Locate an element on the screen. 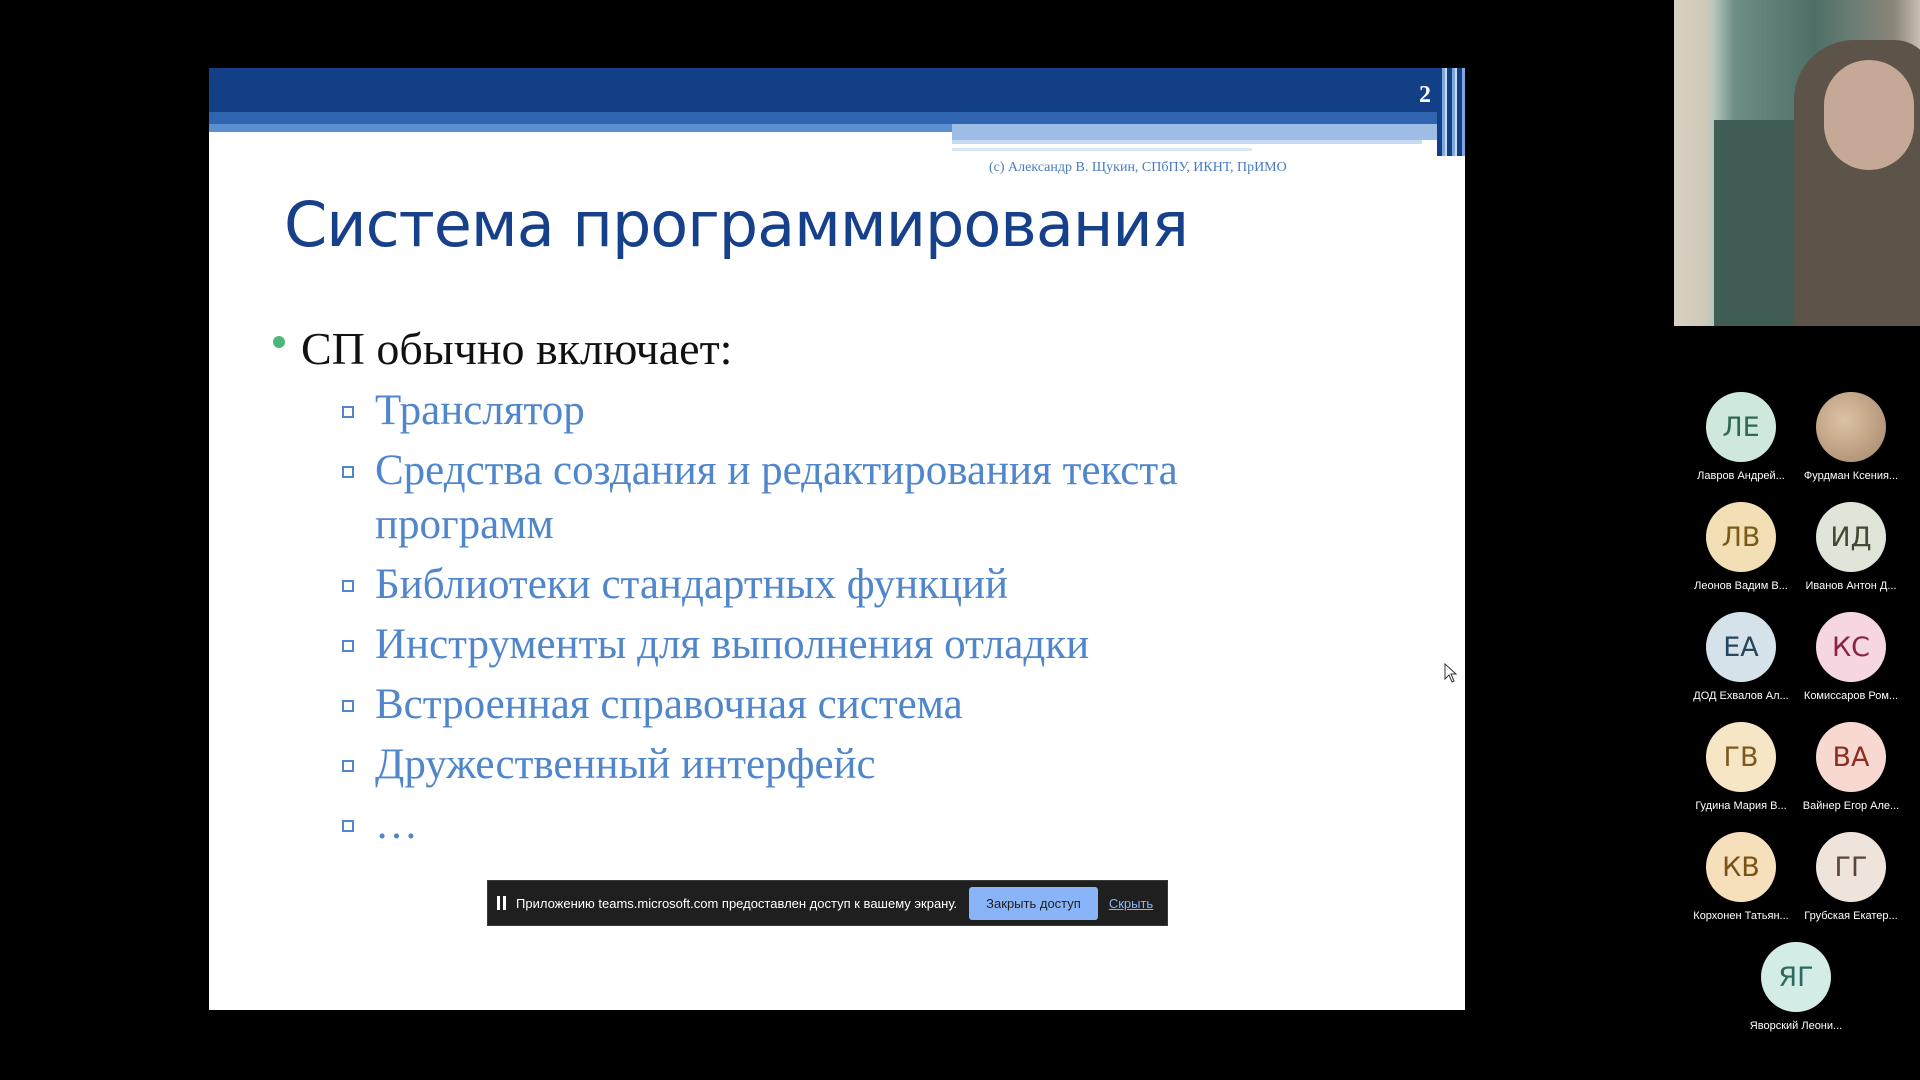 The width and height of the screenshot is (1920, 1080). avatar-initials: КВ is located at coordinates (1741, 867).